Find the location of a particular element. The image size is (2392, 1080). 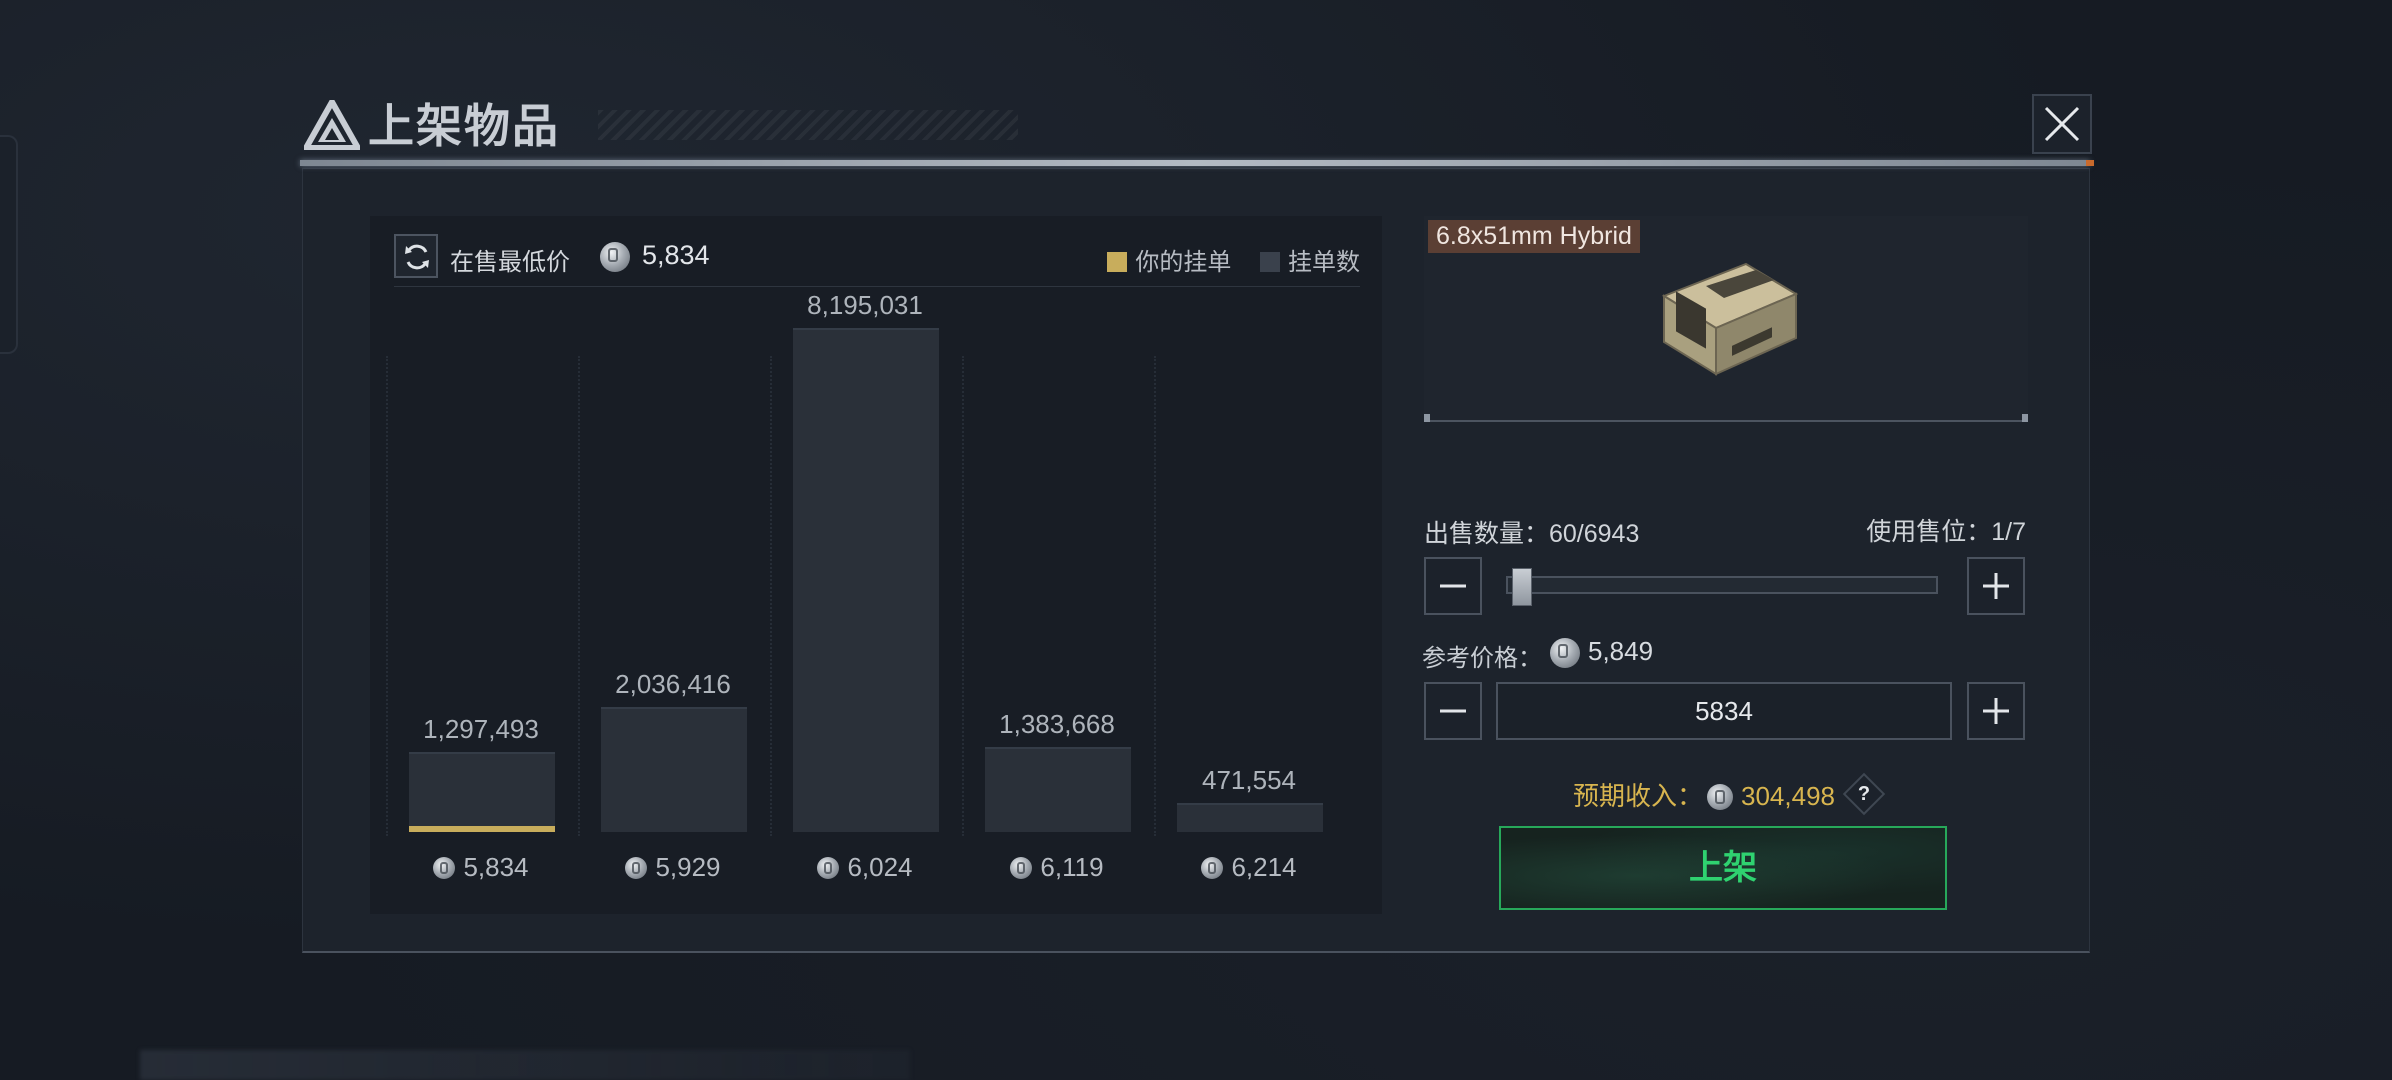

expected-income: 预期收入： 304,498? is located at coordinates (1726, 794).